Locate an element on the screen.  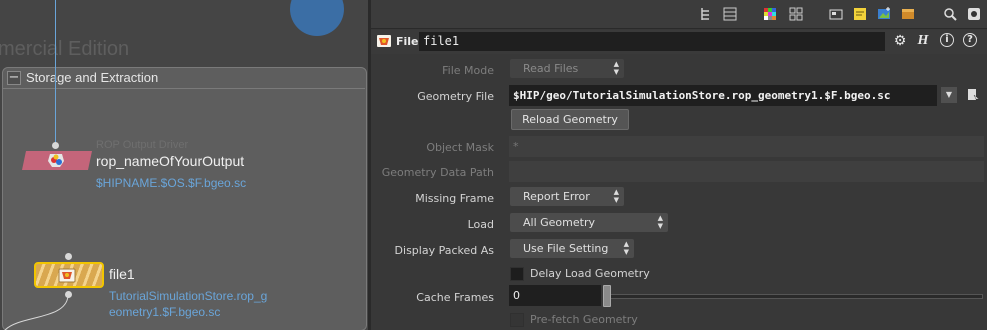
geometry-data-path-label: Geometry Data Path is located at coordinates (437, 172).